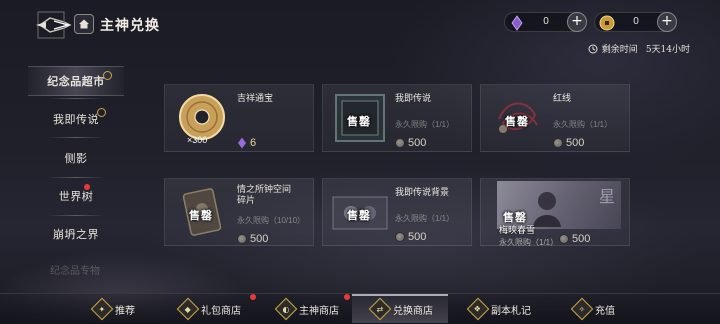  I want to click on item-name: 吉祥通宝, so click(255, 99).